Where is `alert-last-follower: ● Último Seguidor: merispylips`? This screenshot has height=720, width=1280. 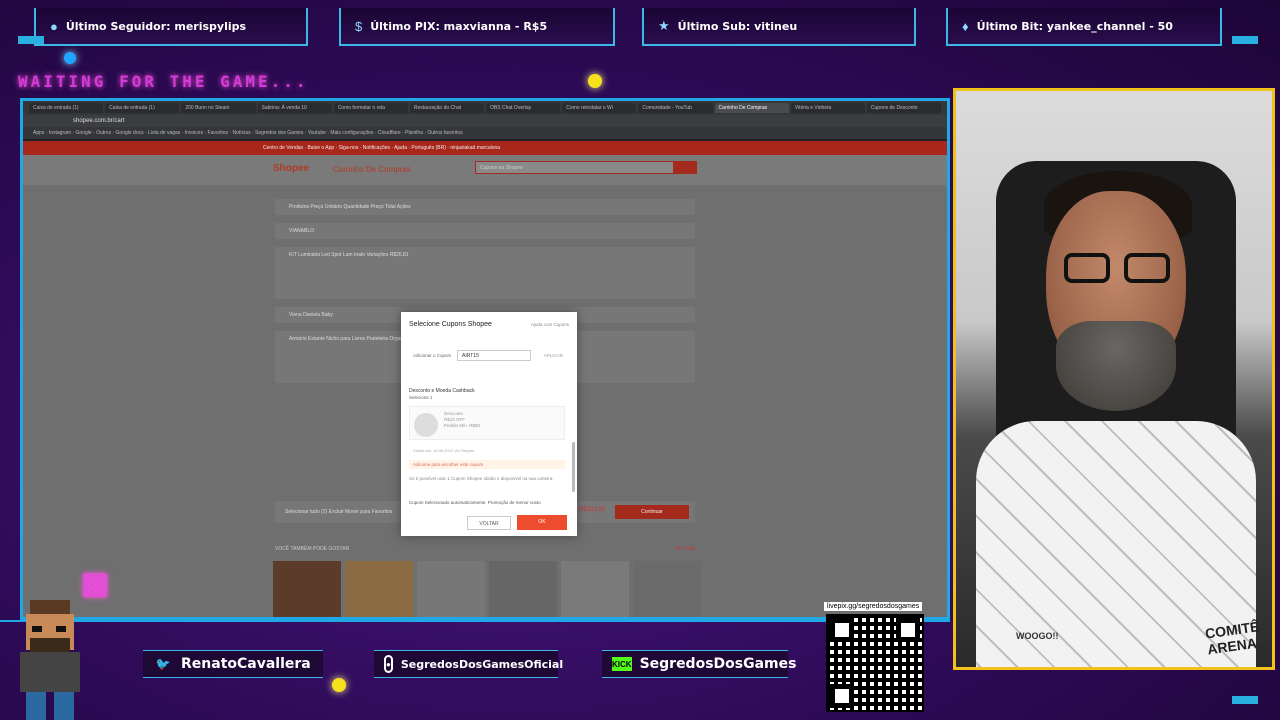
alert-last-follower: ● Último Seguidor: merispylips is located at coordinates (171, 27).